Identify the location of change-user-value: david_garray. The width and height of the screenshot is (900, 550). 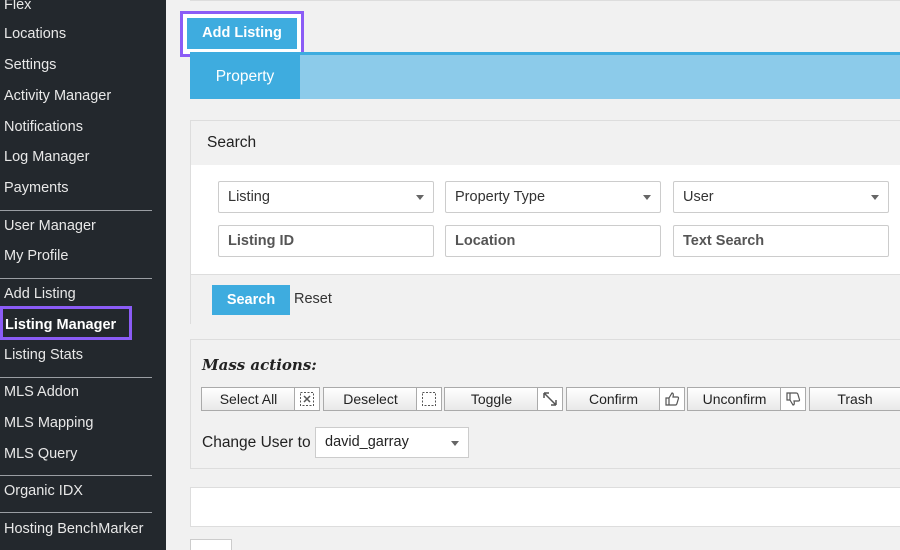
(367, 442).